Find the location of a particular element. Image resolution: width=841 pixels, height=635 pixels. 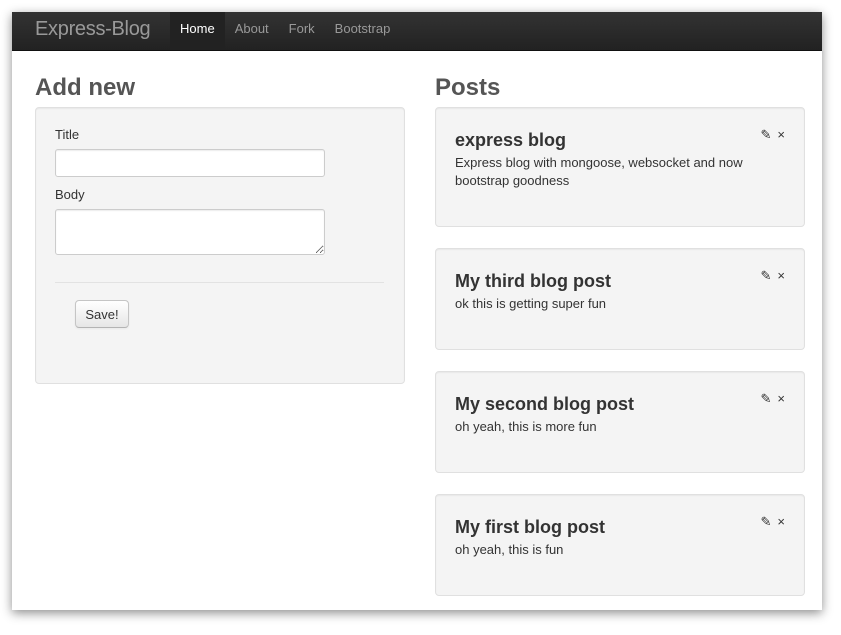

posts-heading: Posts is located at coordinates (468, 87).